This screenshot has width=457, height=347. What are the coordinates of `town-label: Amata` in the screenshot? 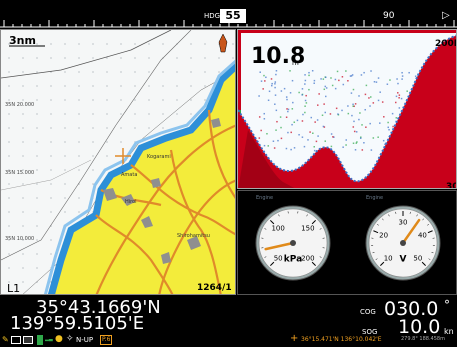 It's located at (129, 175).